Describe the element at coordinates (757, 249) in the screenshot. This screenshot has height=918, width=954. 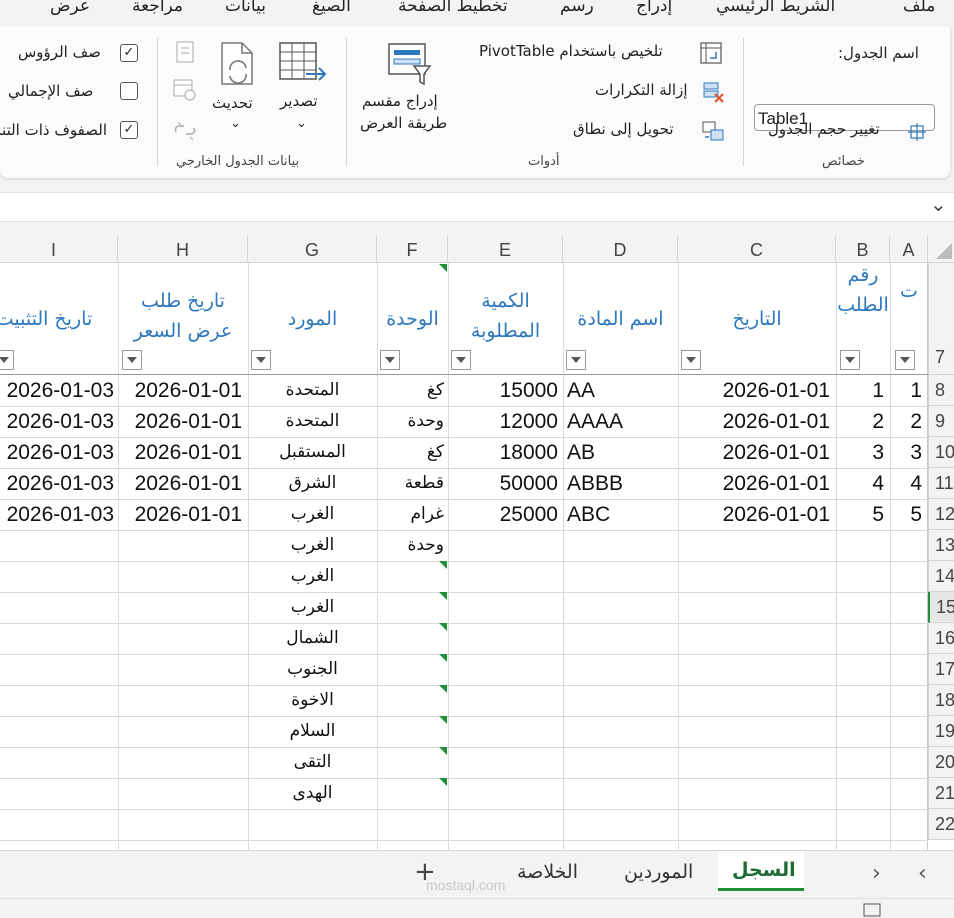
I see `column-header-c: C` at that location.